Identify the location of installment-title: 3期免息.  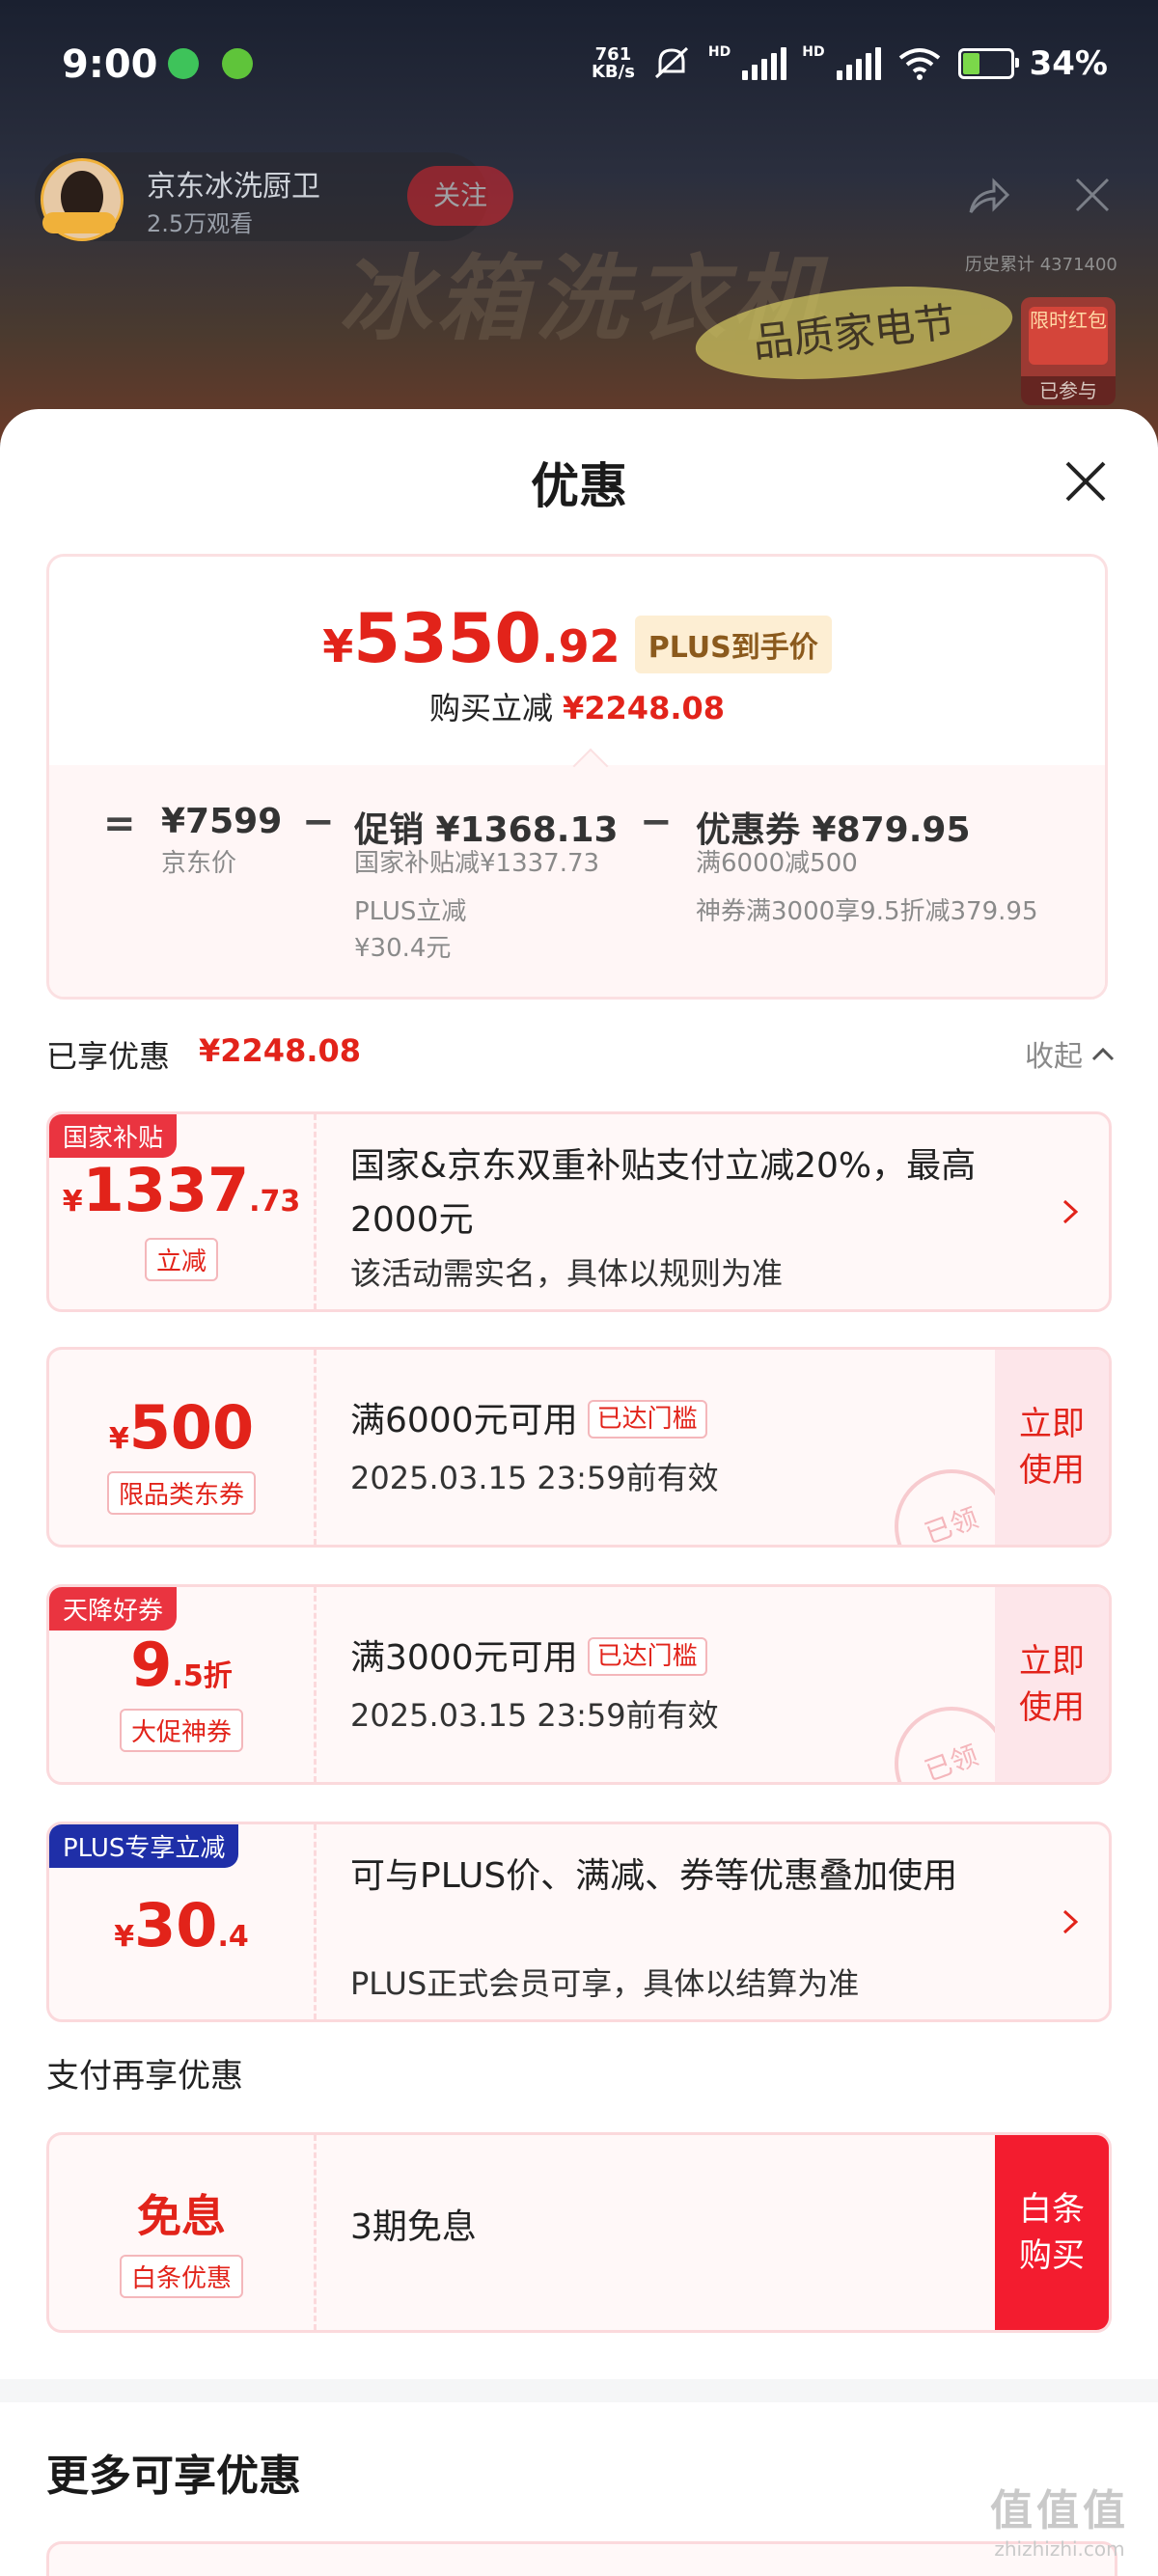
(413, 2227).